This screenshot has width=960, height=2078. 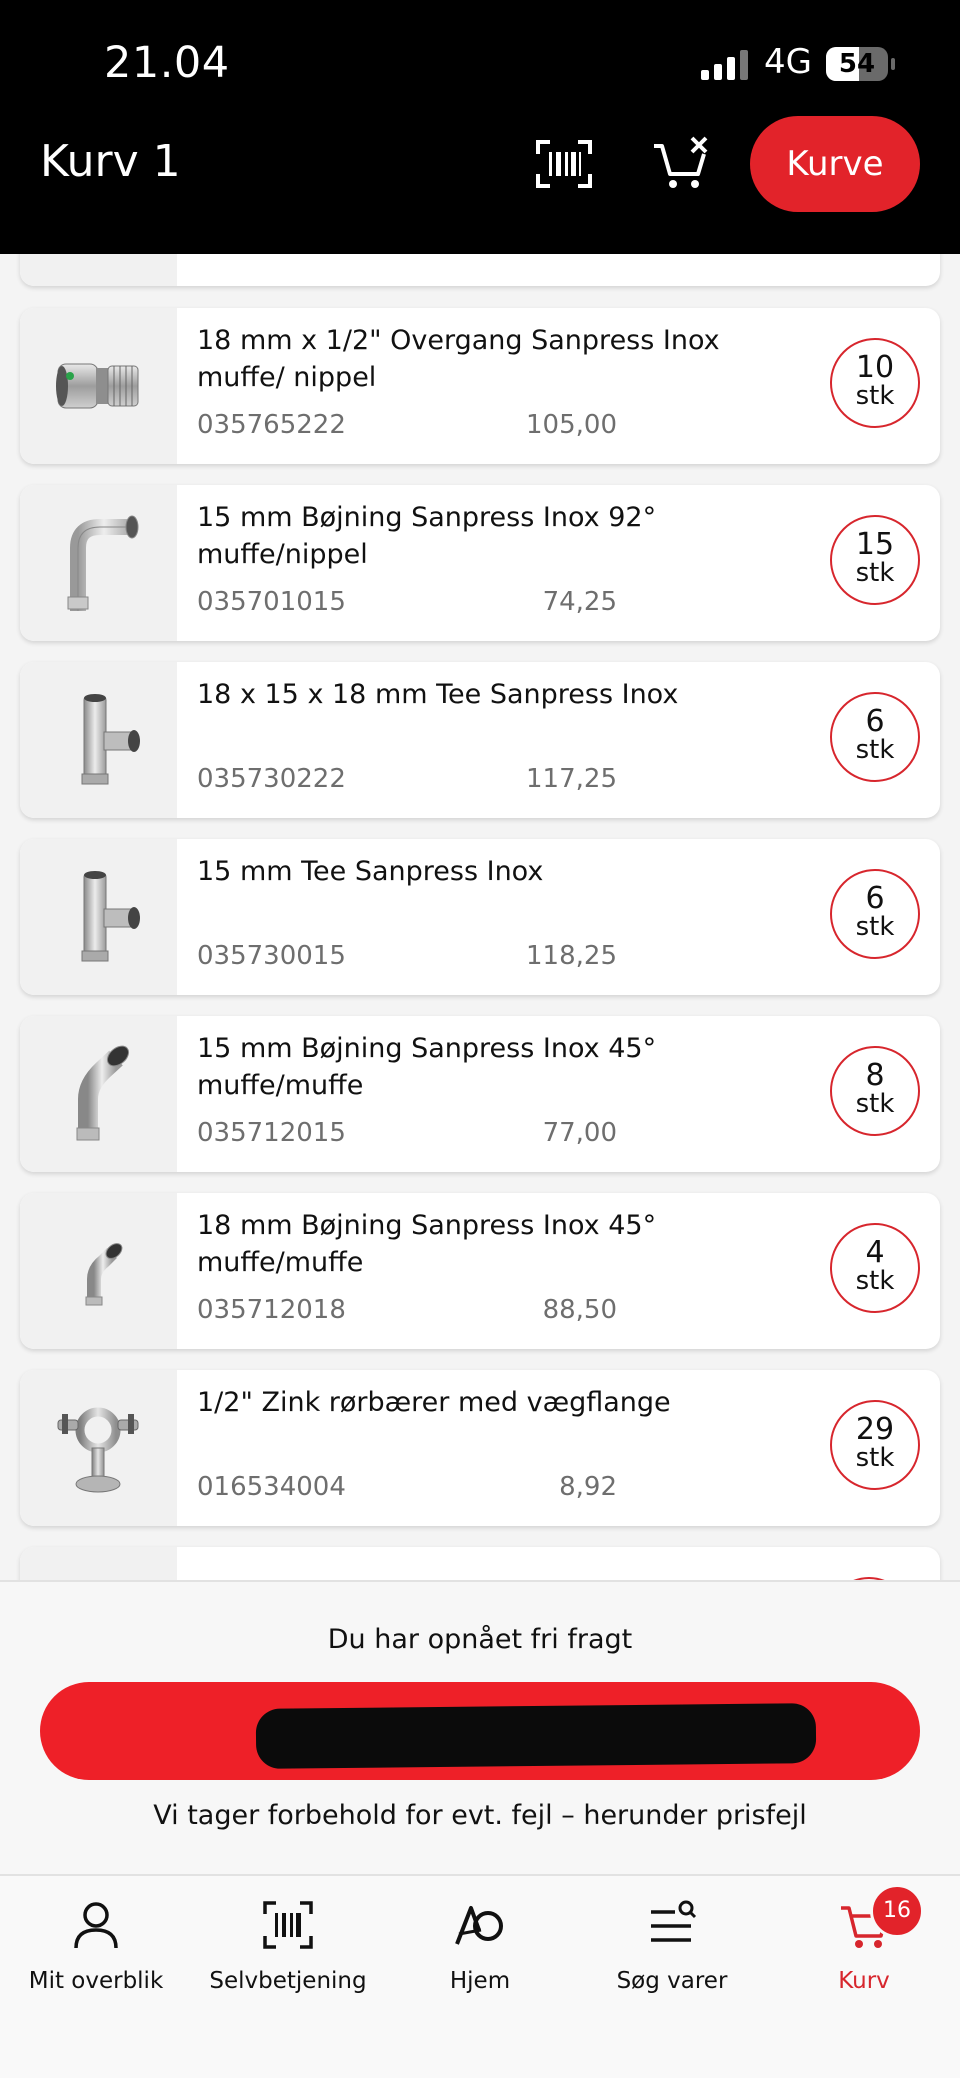 I want to click on product-price: 74,25, so click(x=579, y=602).